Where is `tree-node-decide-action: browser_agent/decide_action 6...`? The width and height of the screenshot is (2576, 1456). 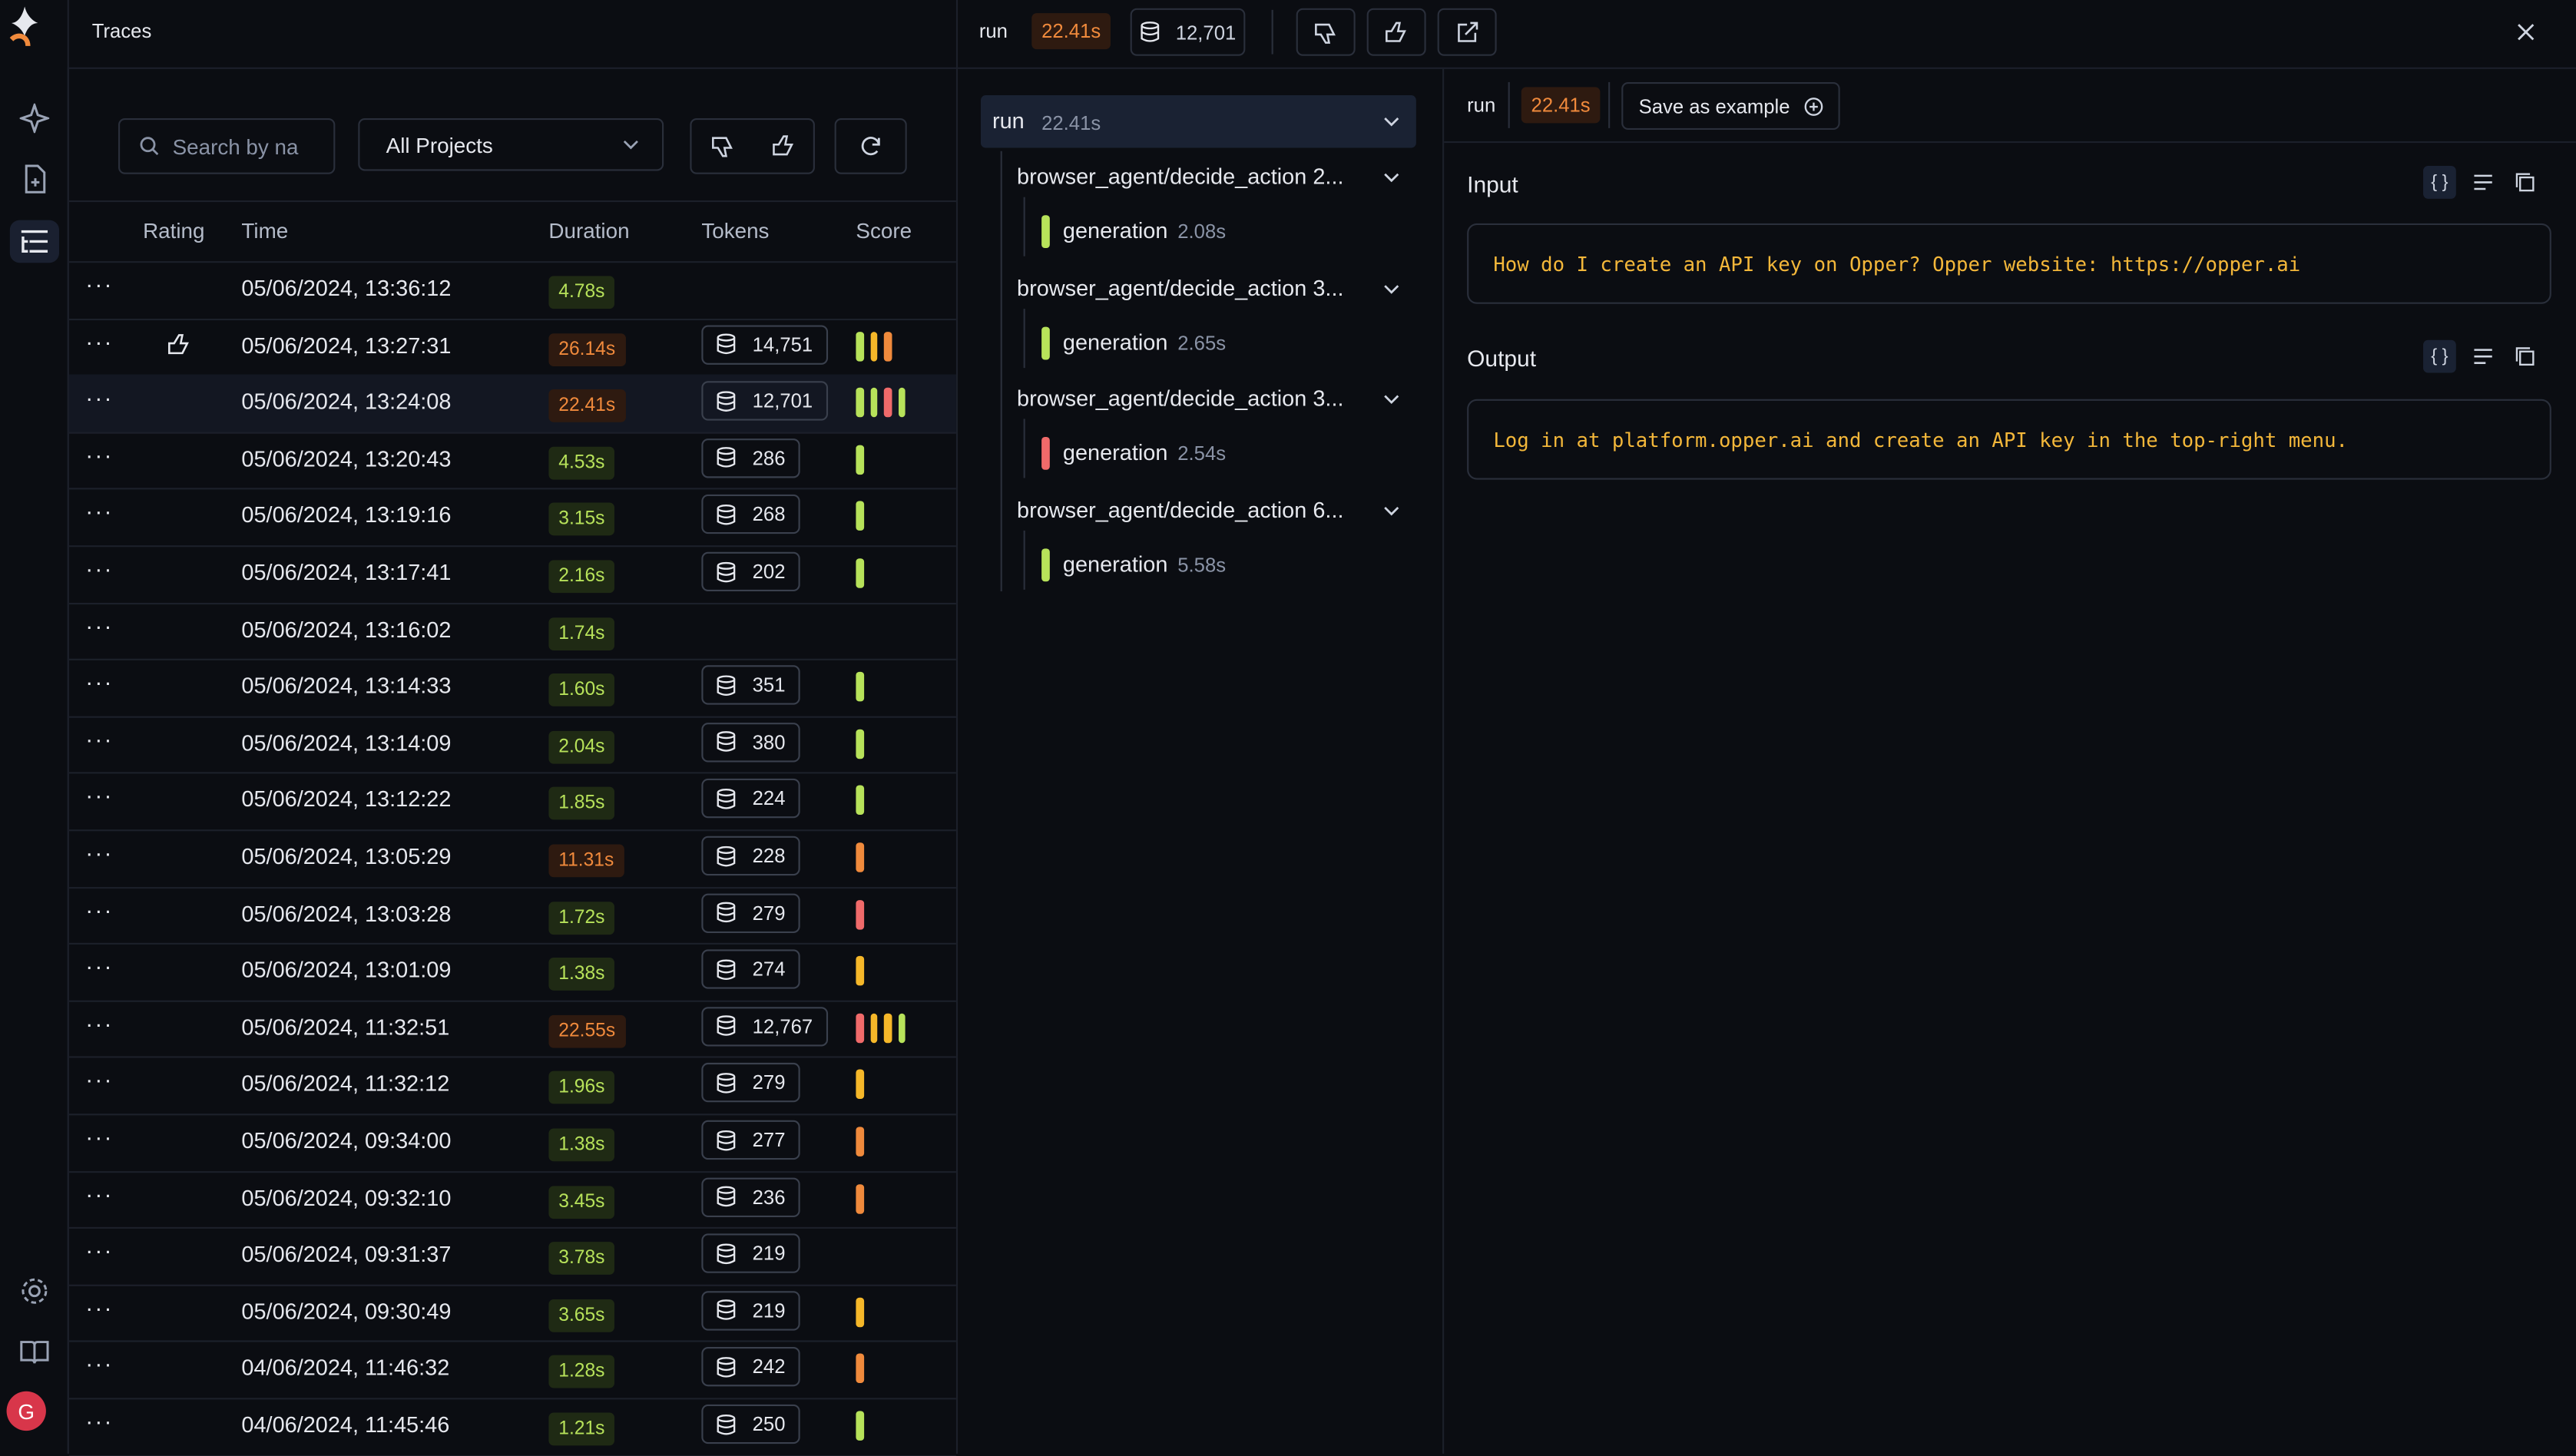 tree-node-decide-action: browser_agent/decide_action 6... is located at coordinates (1216, 509).